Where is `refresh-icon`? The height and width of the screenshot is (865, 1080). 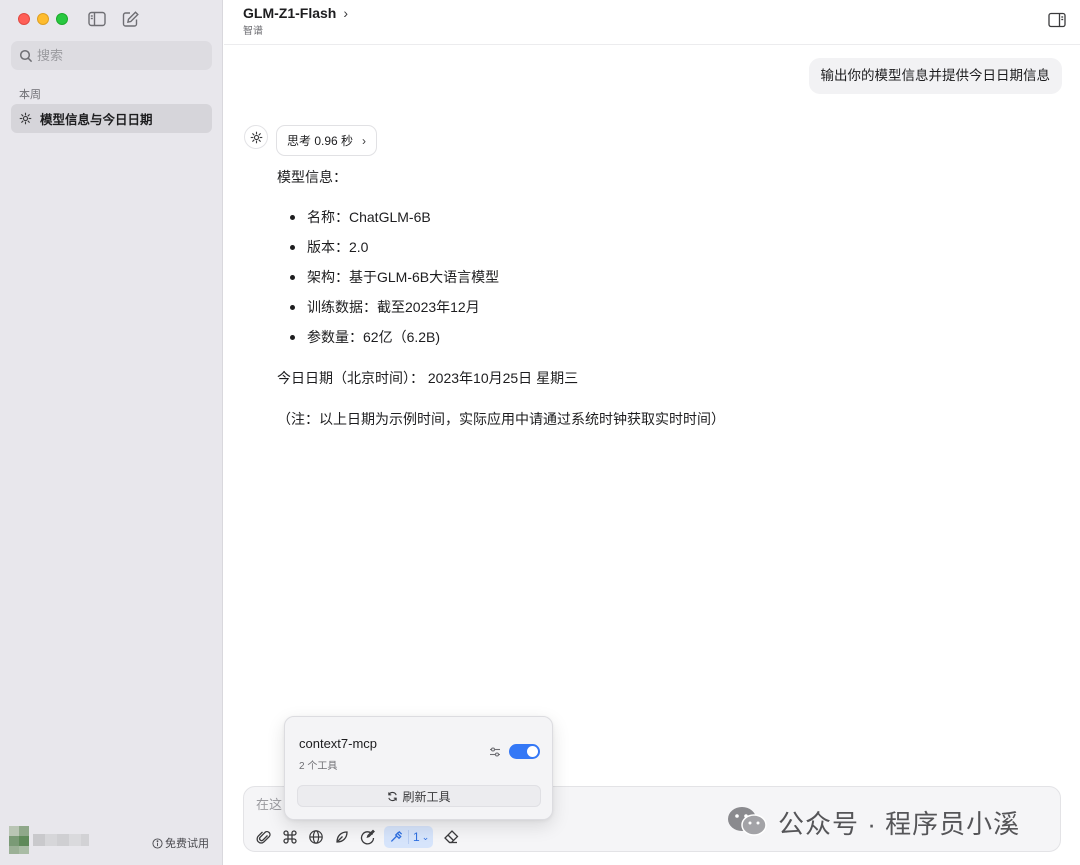
refresh-icon is located at coordinates (393, 796).